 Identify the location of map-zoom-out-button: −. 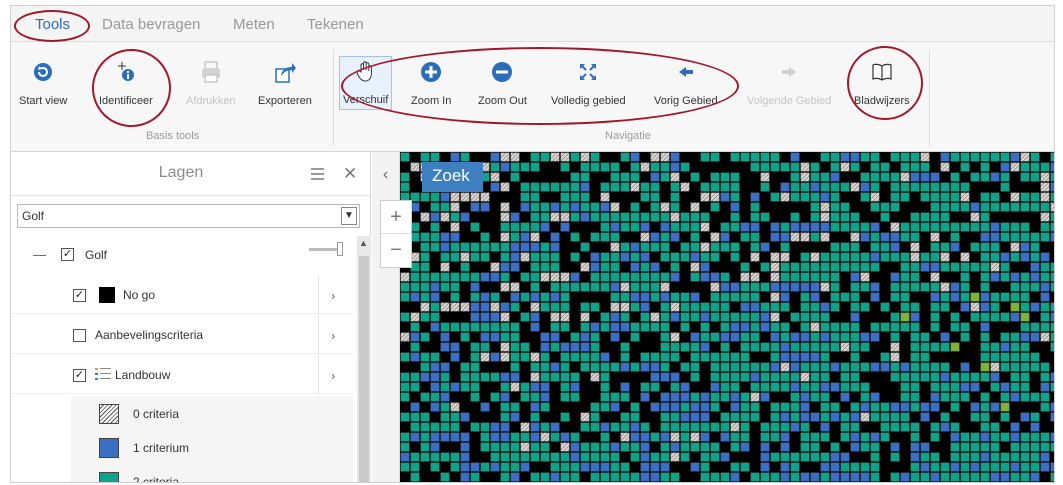
(396, 250).